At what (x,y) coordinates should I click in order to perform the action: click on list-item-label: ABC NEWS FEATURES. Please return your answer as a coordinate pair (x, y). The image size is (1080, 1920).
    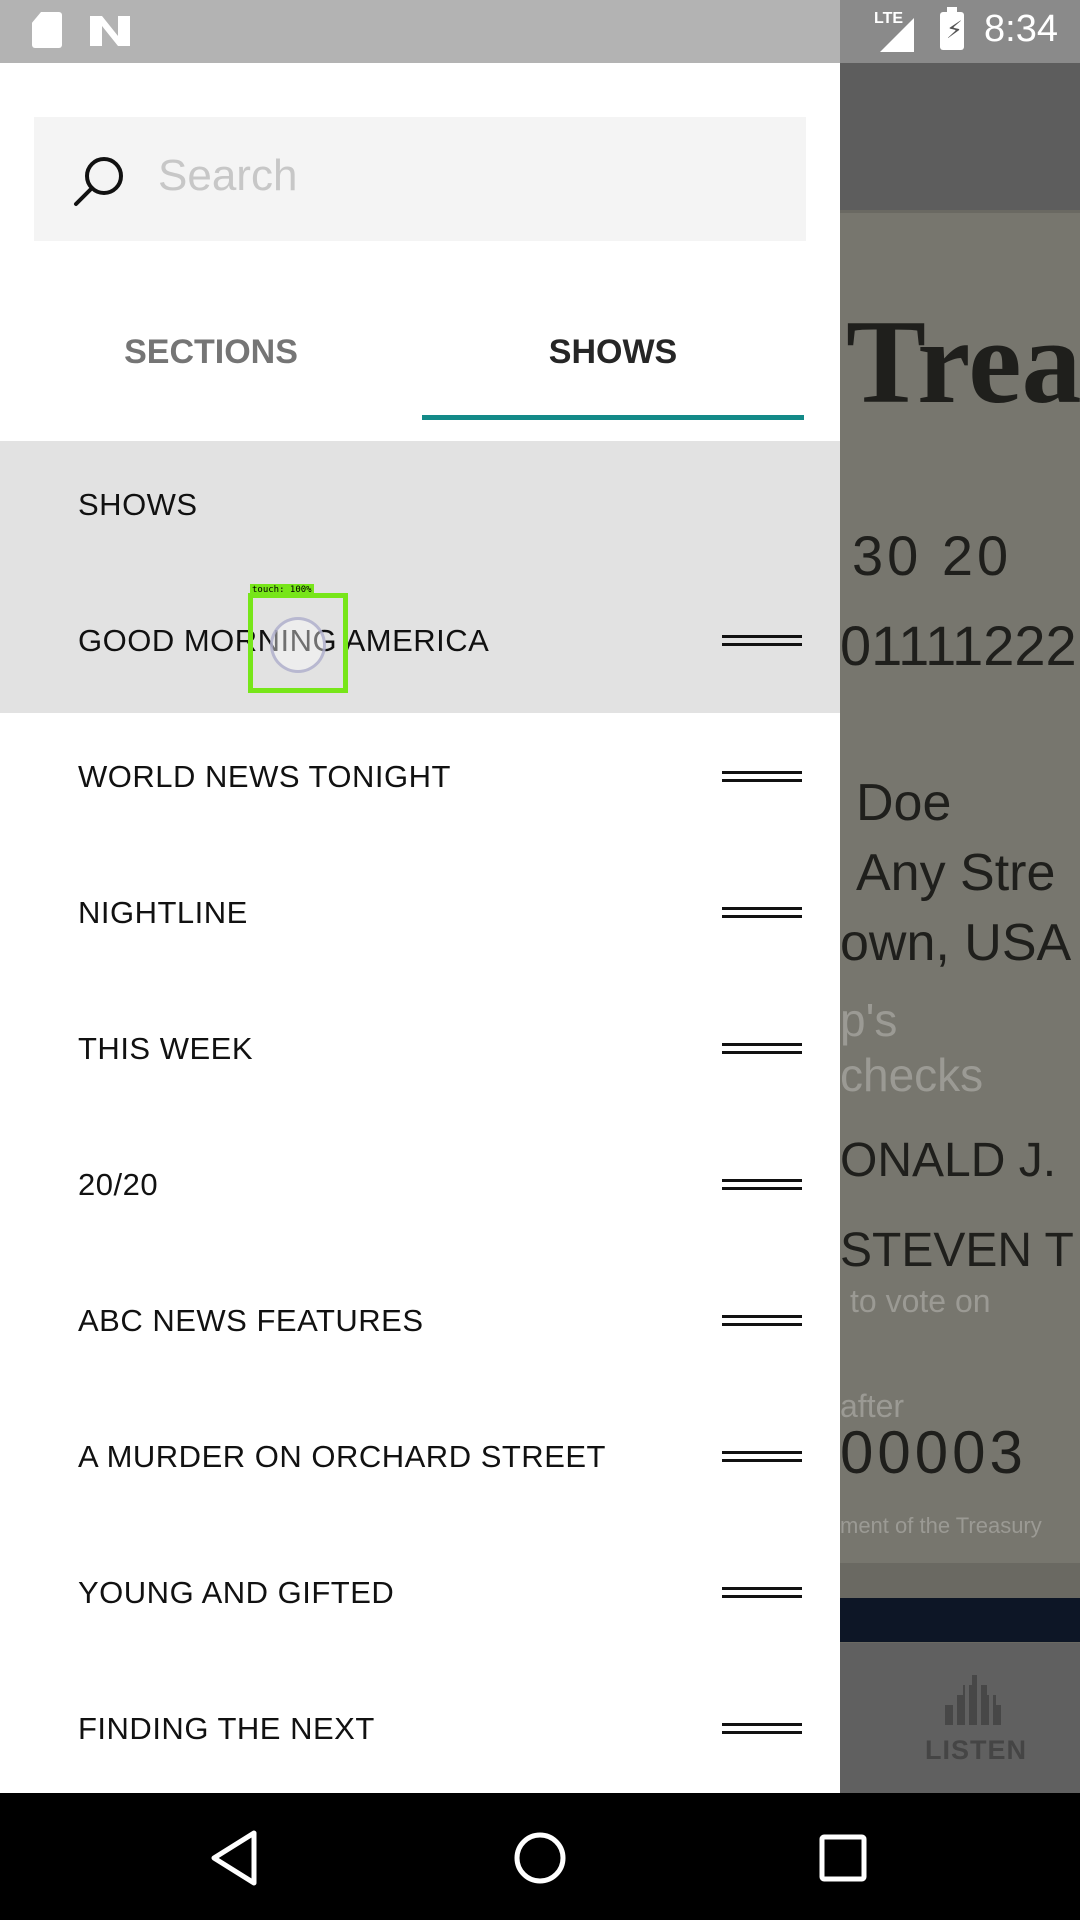
    Looking at the image, I should click on (251, 1320).